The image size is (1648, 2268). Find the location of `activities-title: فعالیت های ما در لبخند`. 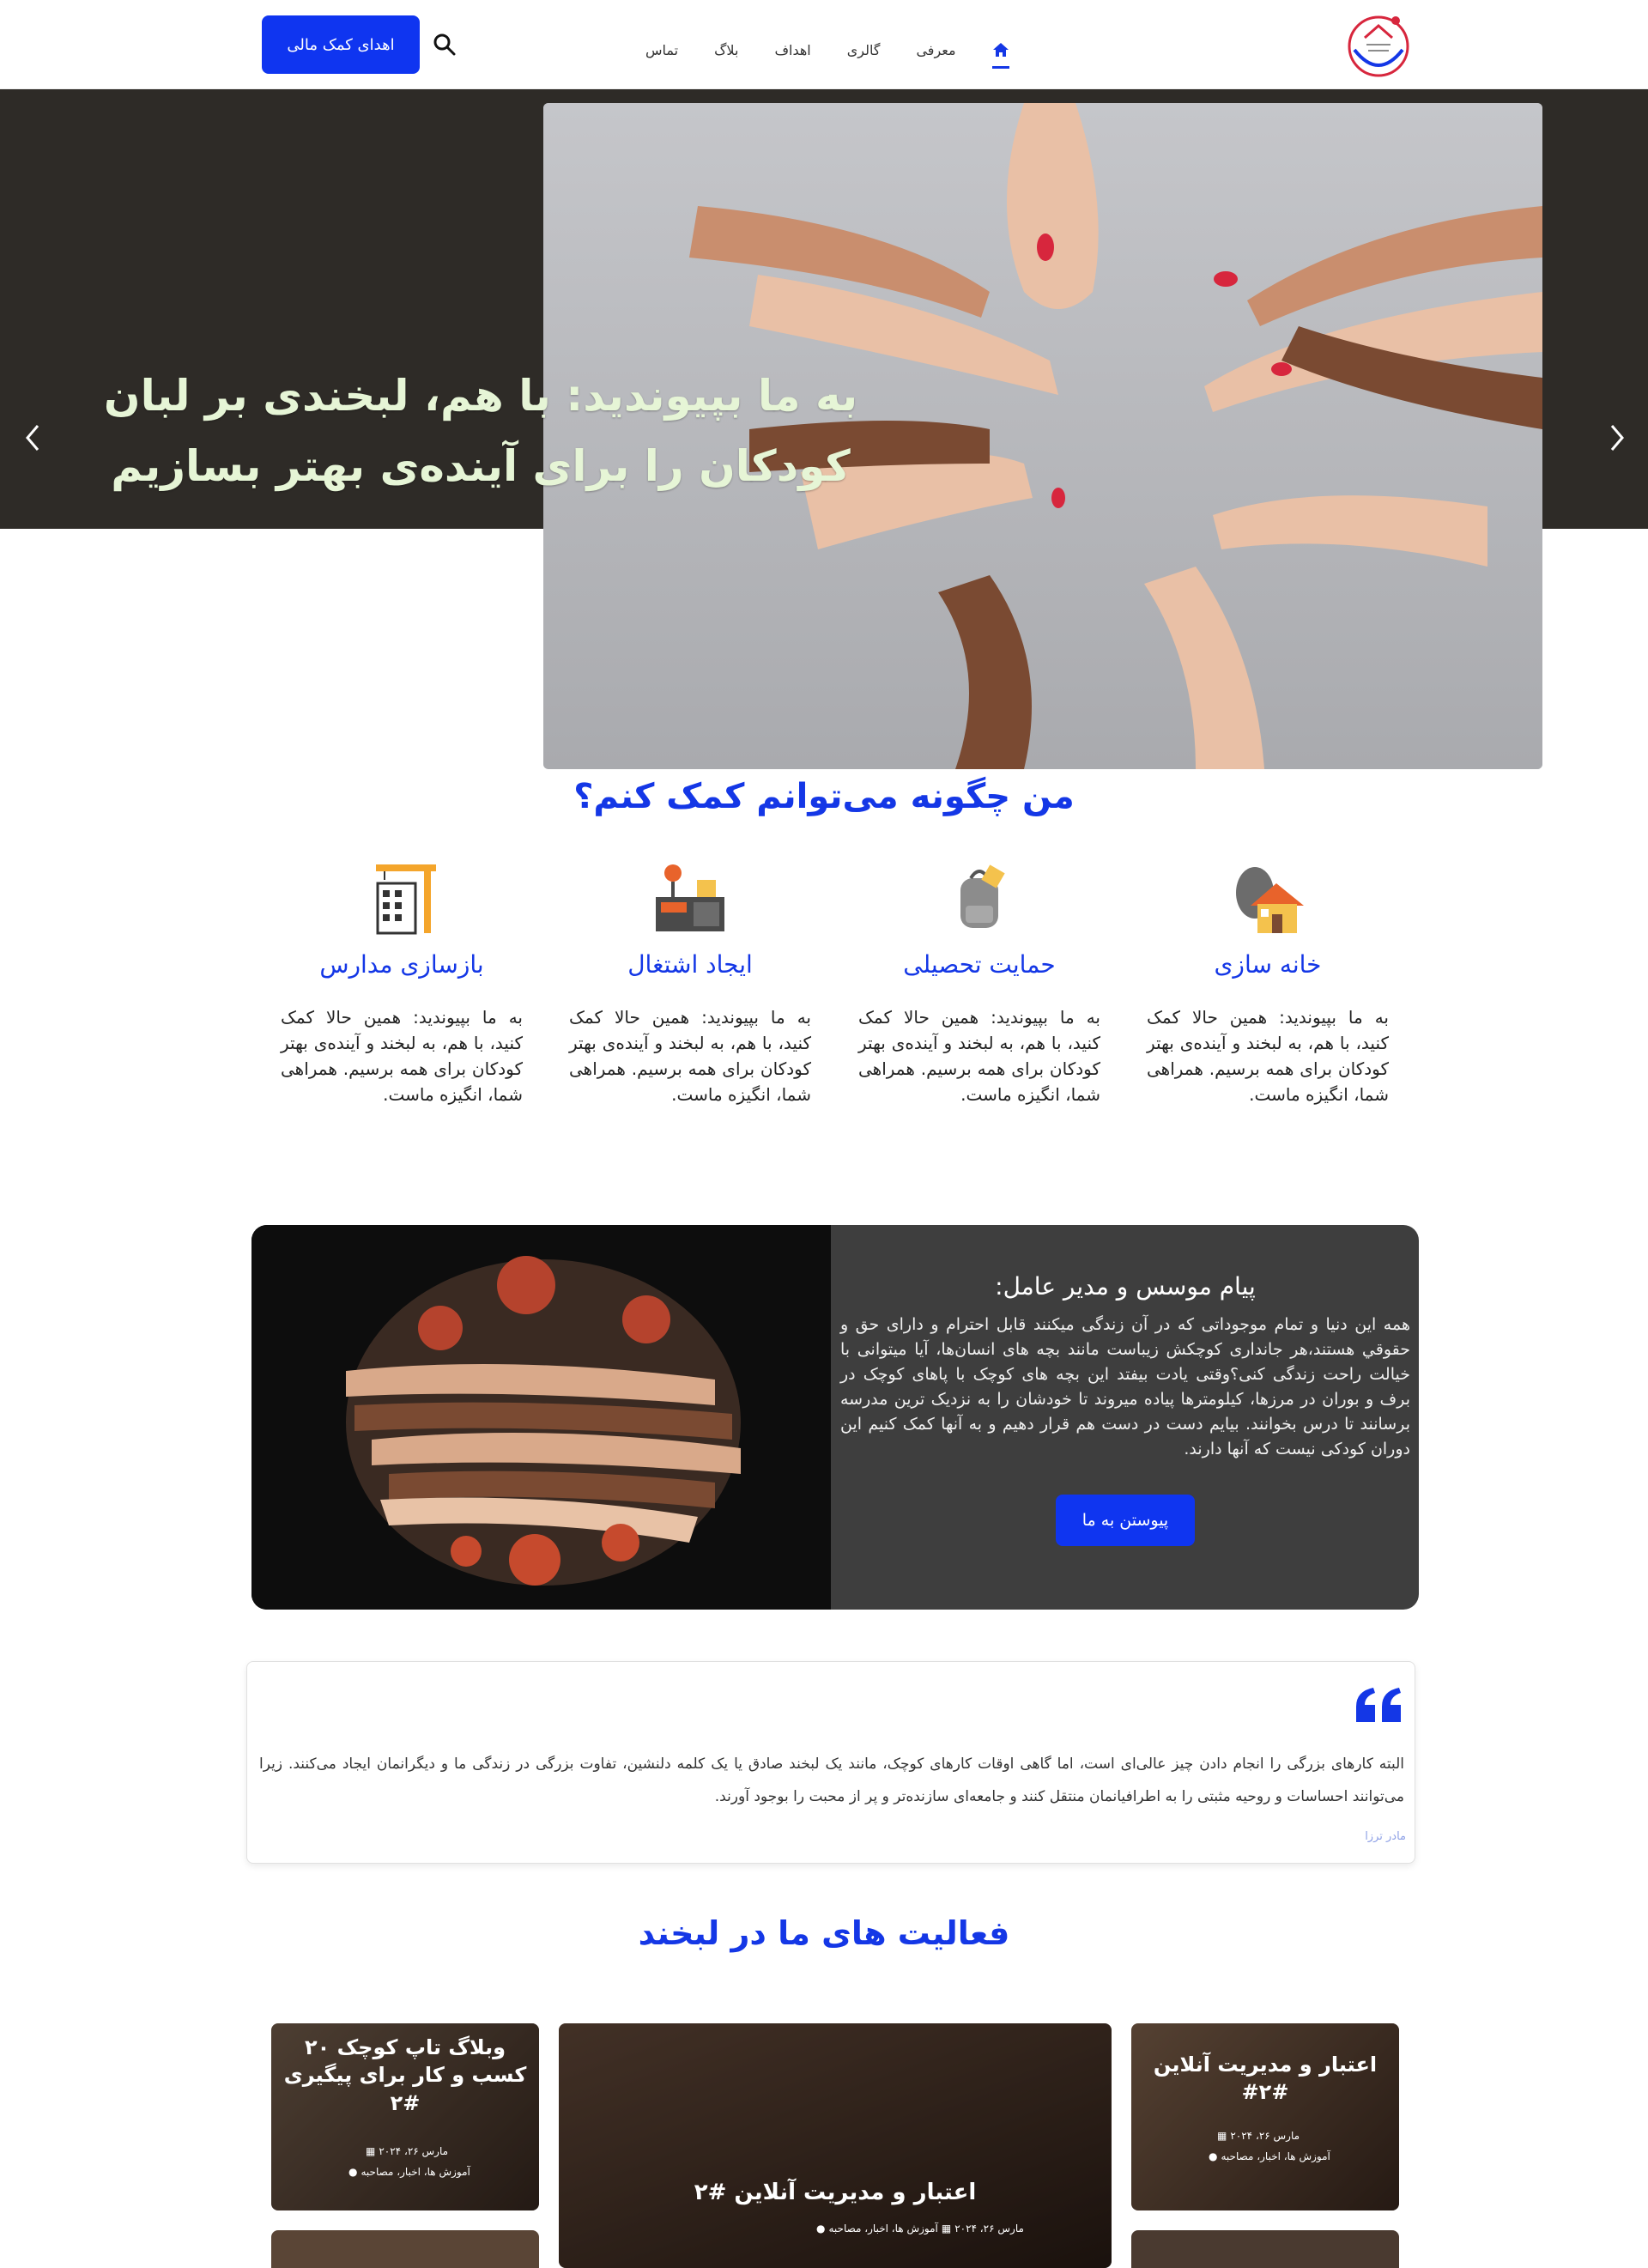

activities-title: فعالیت های ما در لبخند is located at coordinates (824, 1933).